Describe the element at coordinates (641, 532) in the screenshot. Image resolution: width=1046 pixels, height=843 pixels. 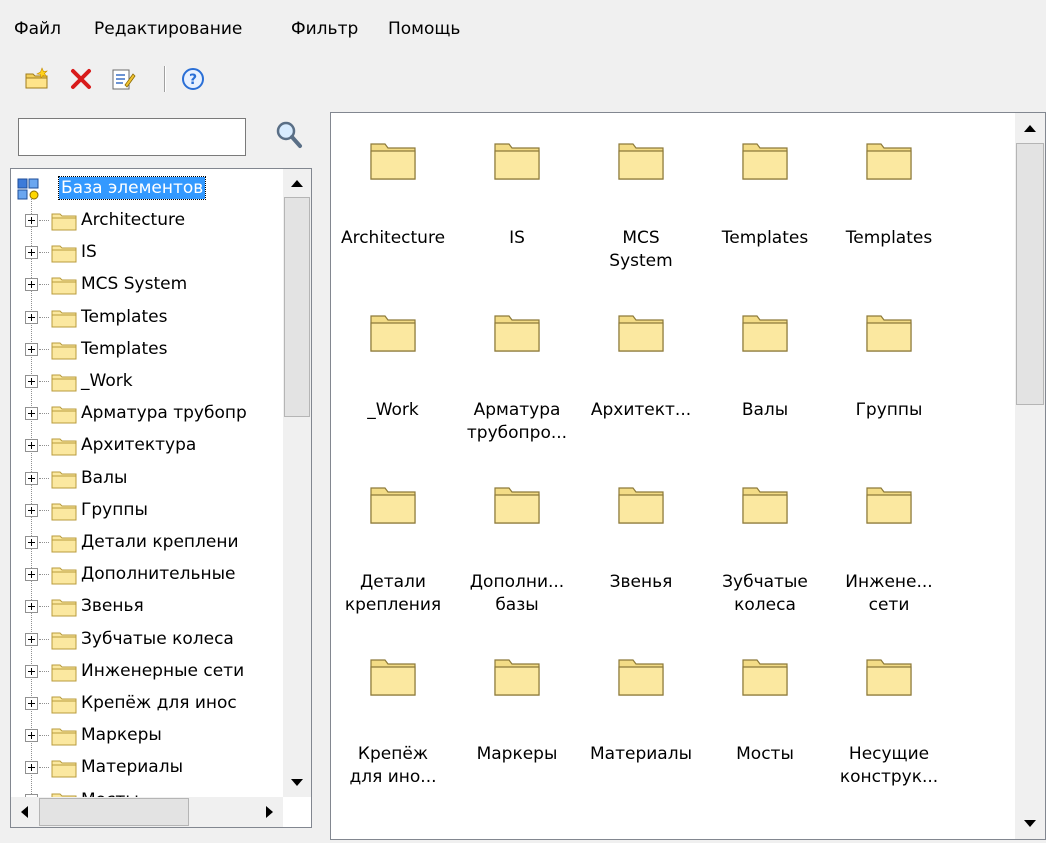
I see `folder-item: Звенья` at that location.